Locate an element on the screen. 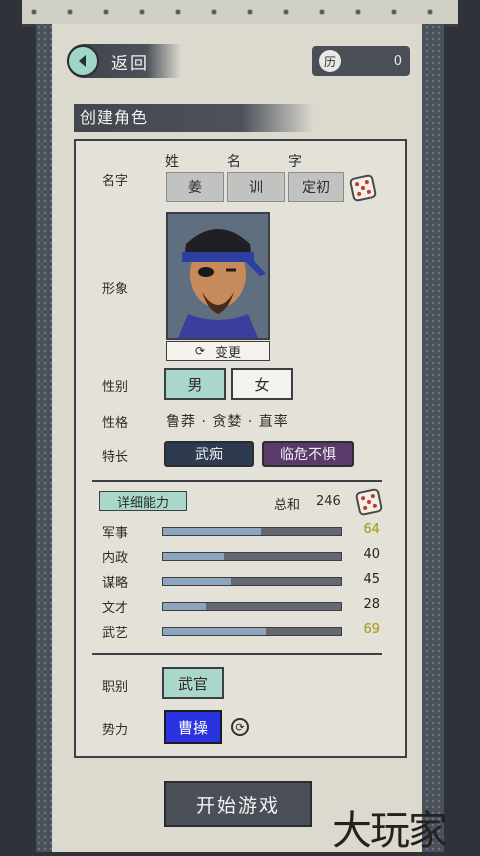  given-name-field: 训 is located at coordinates (256, 187).